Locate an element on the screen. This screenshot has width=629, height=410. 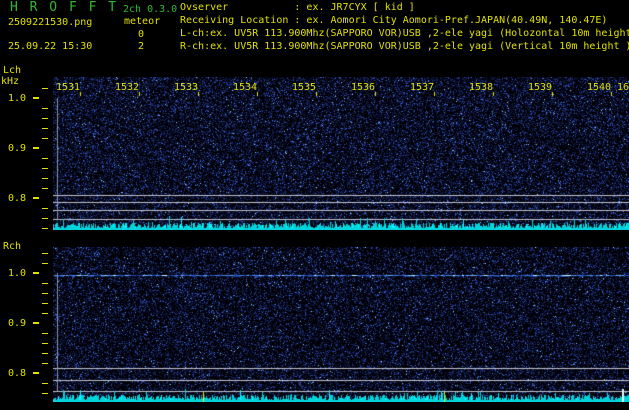
meteor-count-label: meteor is located at coordinates (142, 21).